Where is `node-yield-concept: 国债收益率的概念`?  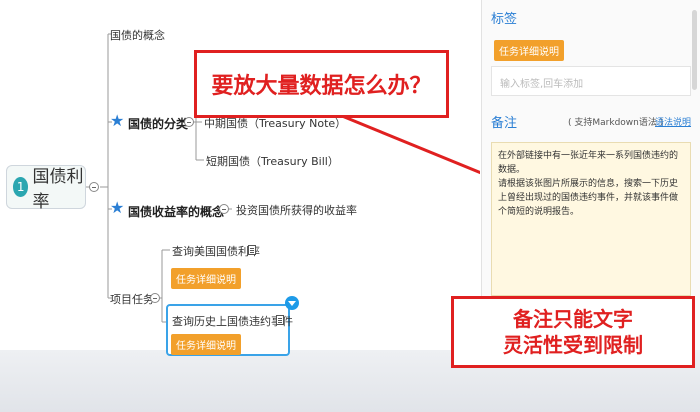 node-yield-concept: 国债收益率的概念 is located at coordinates (176, 211).